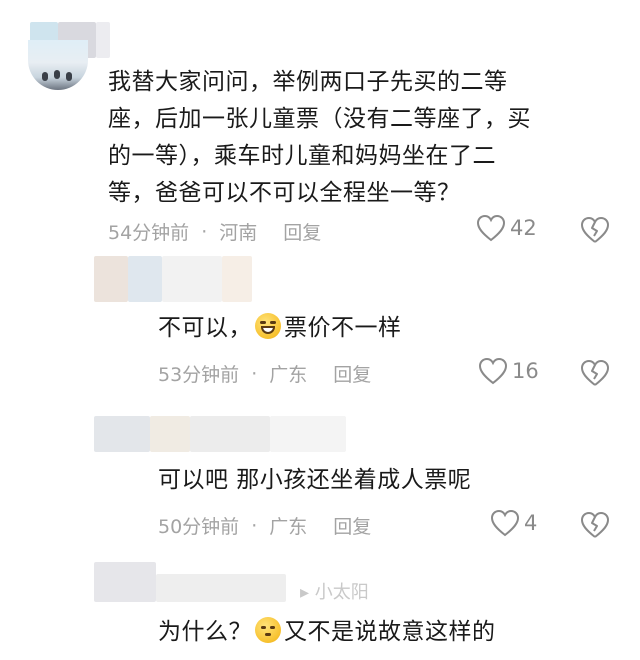  What do you see at coordinates (238, 233) in the screenshot?
I see `comment-location: 河南` at bounding box center [238, 233].